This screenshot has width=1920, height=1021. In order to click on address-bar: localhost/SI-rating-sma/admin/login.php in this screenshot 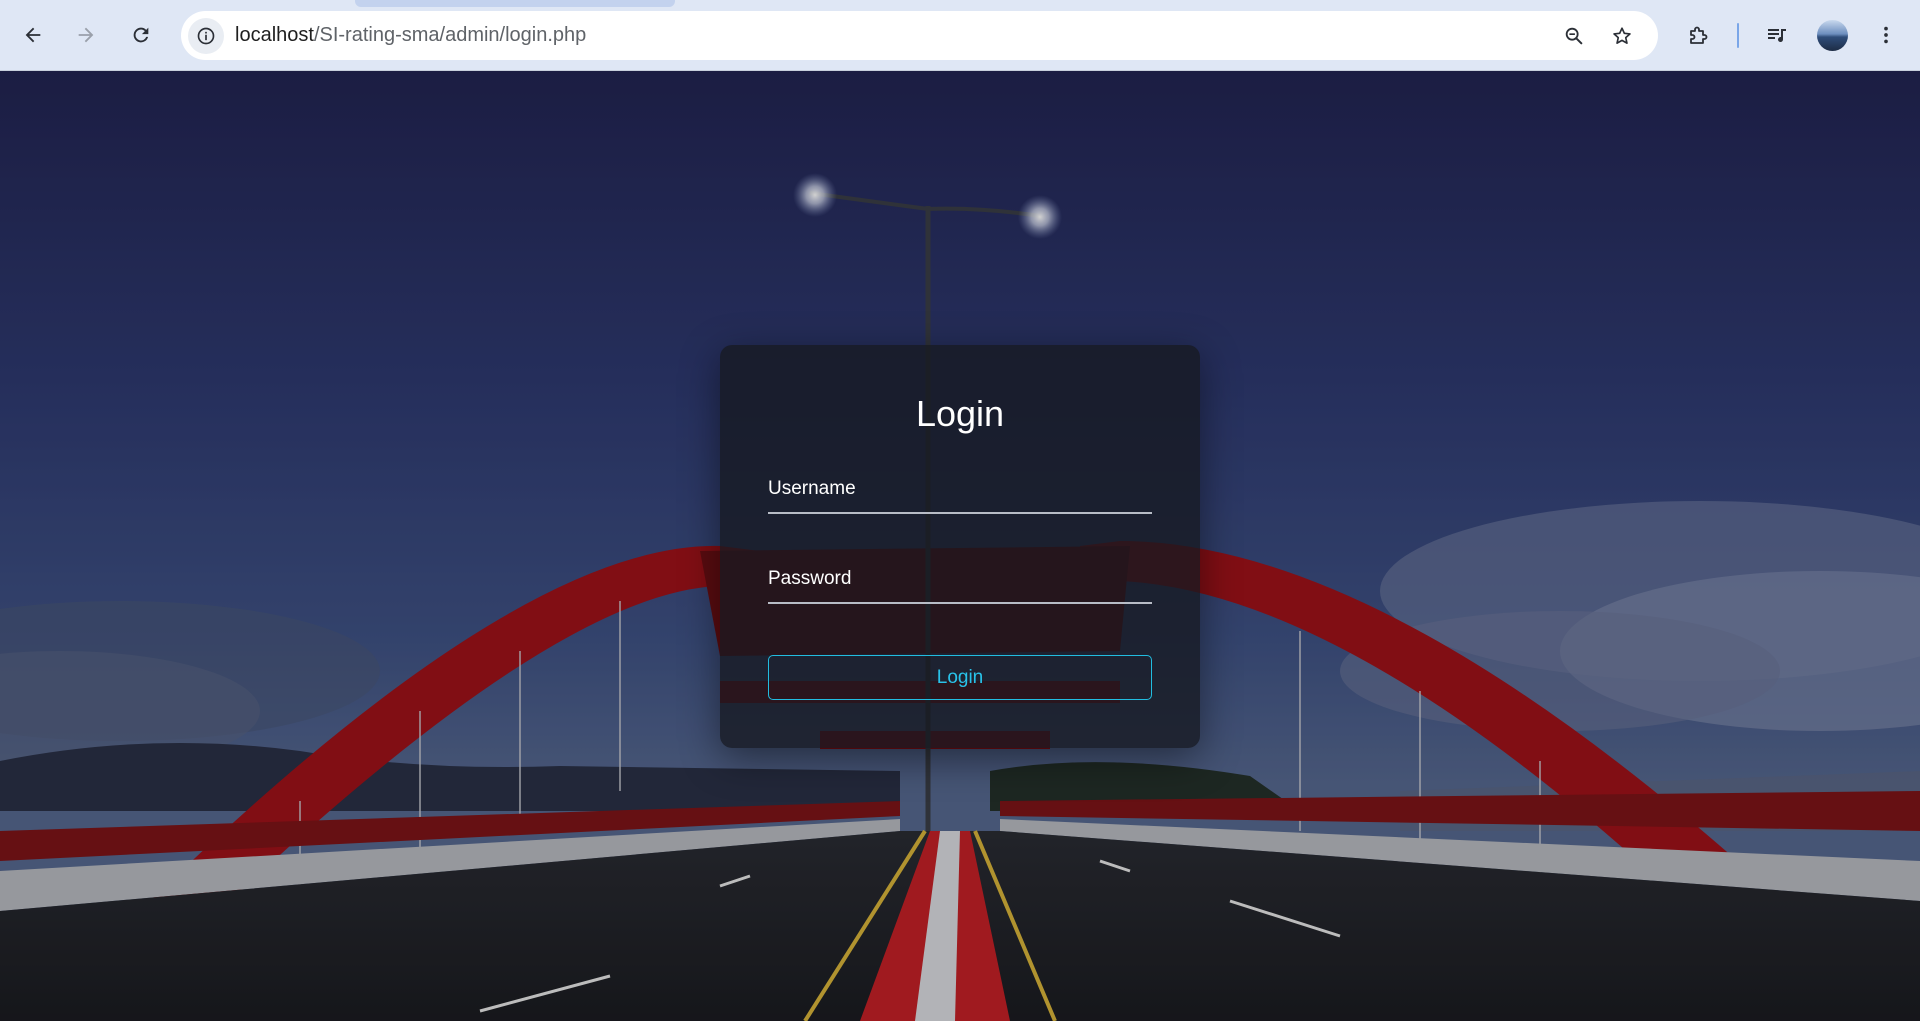, I will do `click(919, 35)`.